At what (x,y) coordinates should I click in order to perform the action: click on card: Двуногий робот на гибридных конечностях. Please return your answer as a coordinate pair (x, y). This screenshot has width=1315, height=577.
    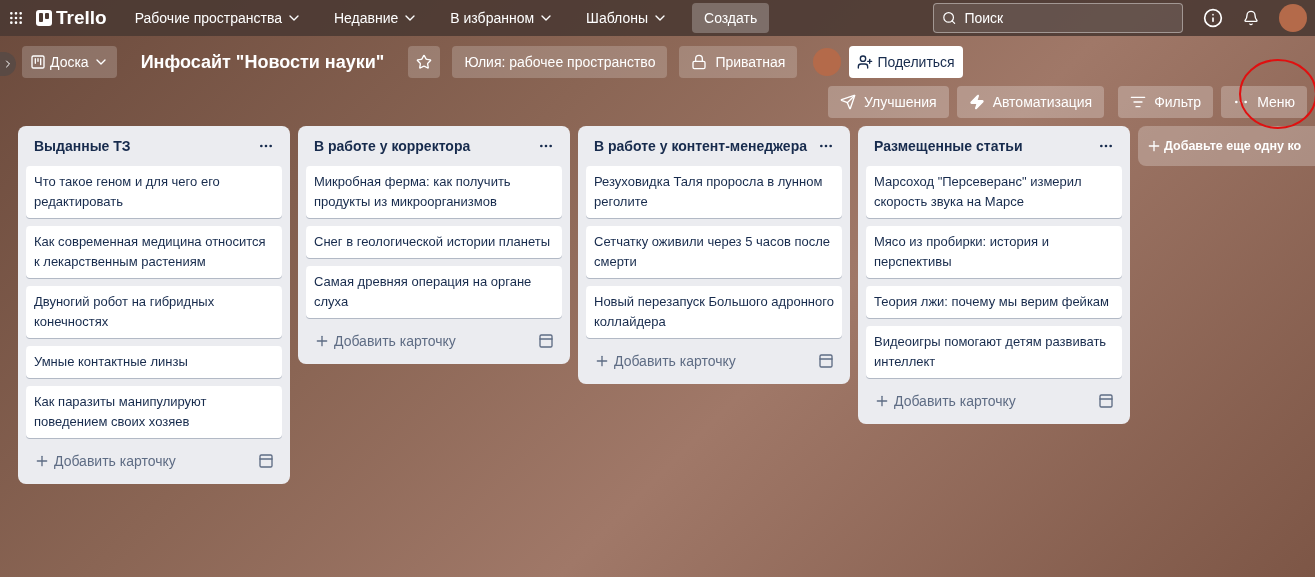
    Looking at the image, I should click on (154, 312).